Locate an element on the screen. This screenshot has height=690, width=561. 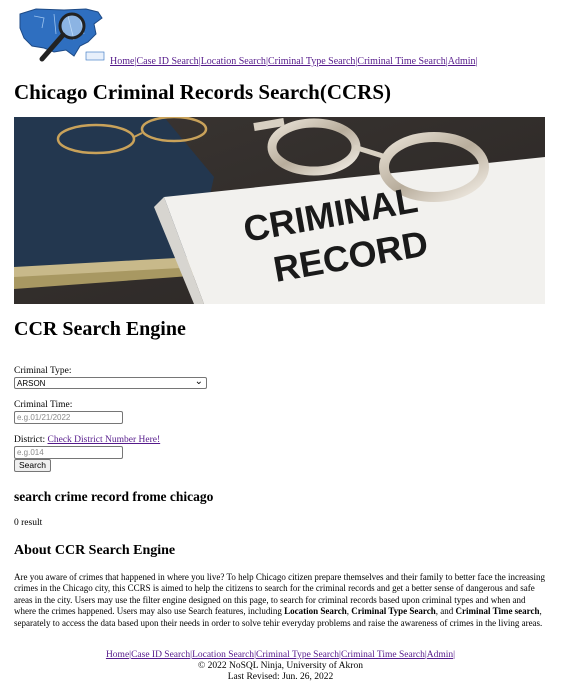
criminal-time-input is located at coordinates (68, 417).